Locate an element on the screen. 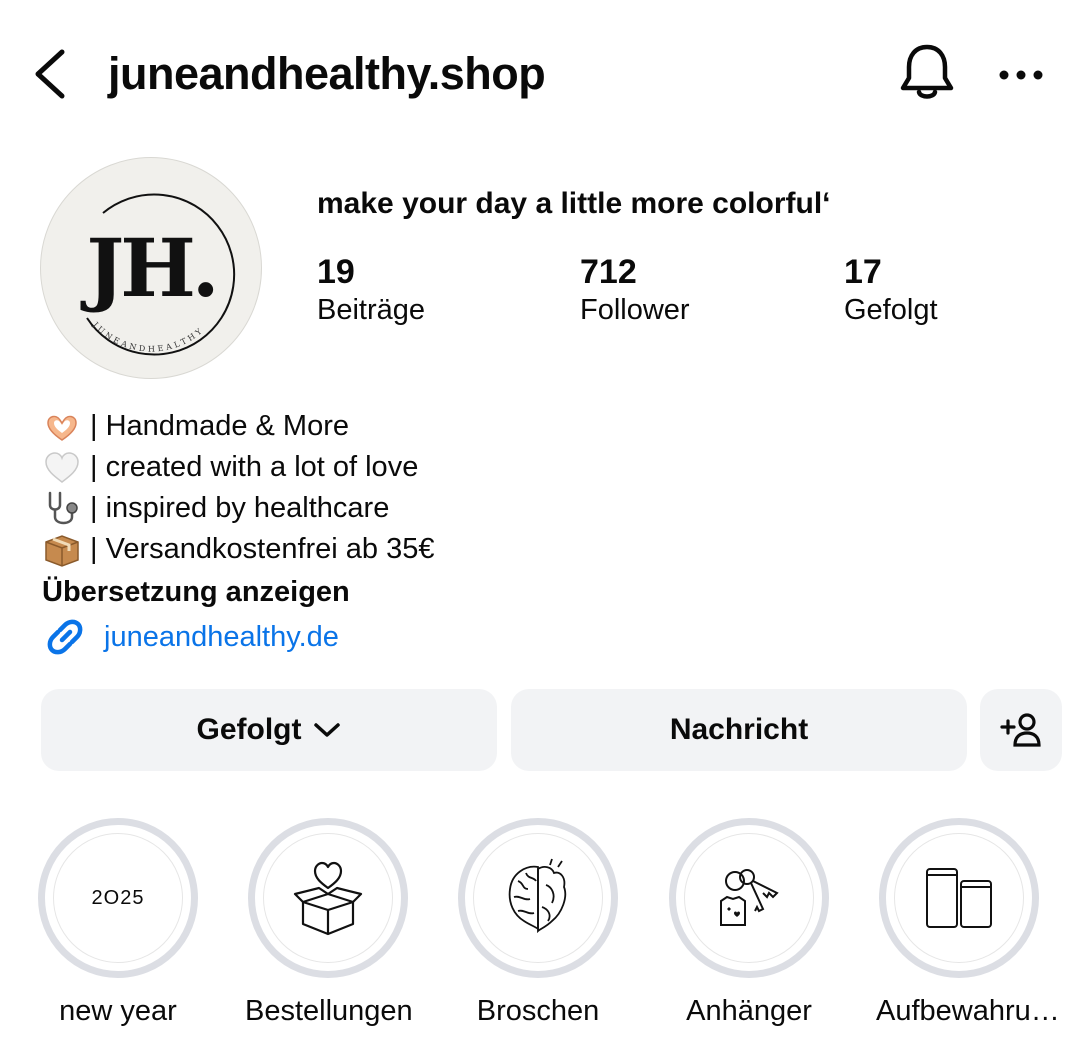 This screenshot has height=1060, width=1080. highlight-new-year: 2O25 new year is located at coordinates (118, 923).